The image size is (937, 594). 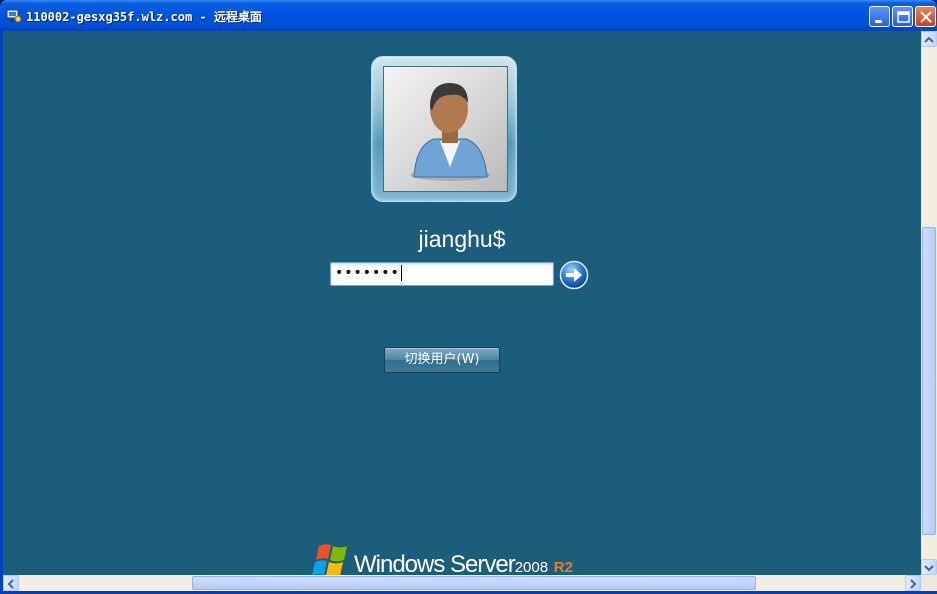 What do you see at coordinates (450, 132) in the screenshot?
I see `user-avatar-icon` at bounding box center [450, 132].